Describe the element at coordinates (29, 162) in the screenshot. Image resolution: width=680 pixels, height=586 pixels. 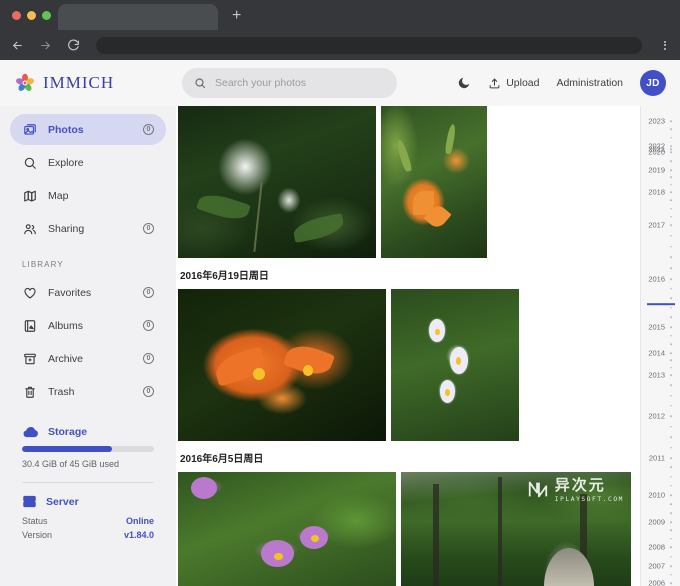
I see `explore-icon` at that location.